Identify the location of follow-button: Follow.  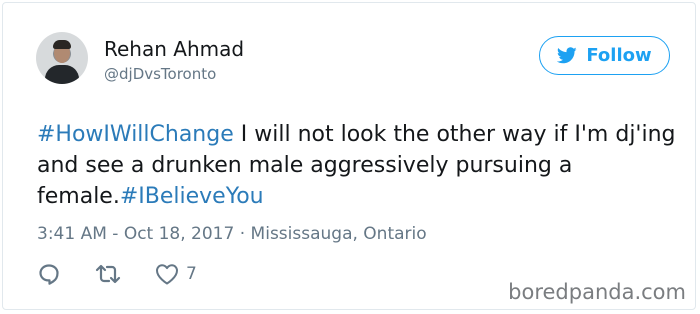
(604, 55).